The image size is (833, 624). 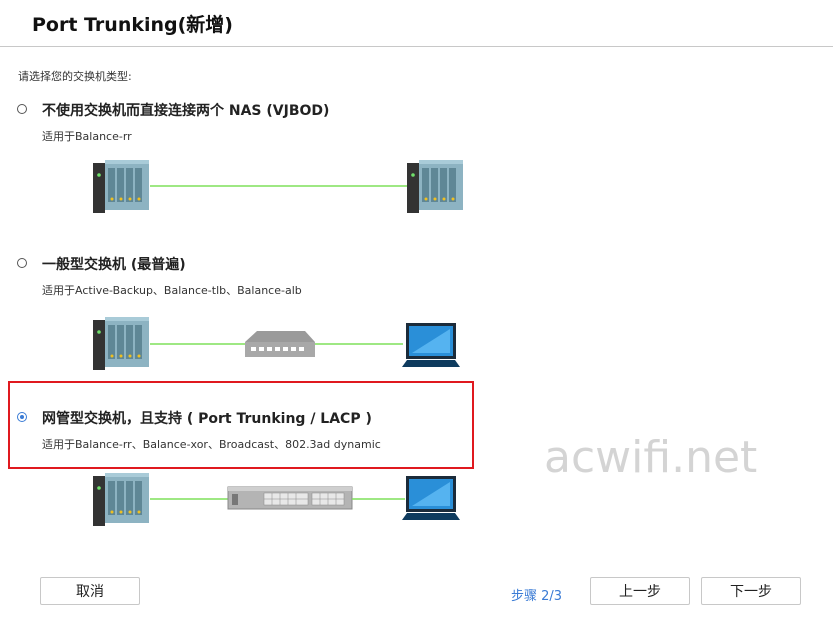 I want to click on switch-icon, so click(x=280, y=344).